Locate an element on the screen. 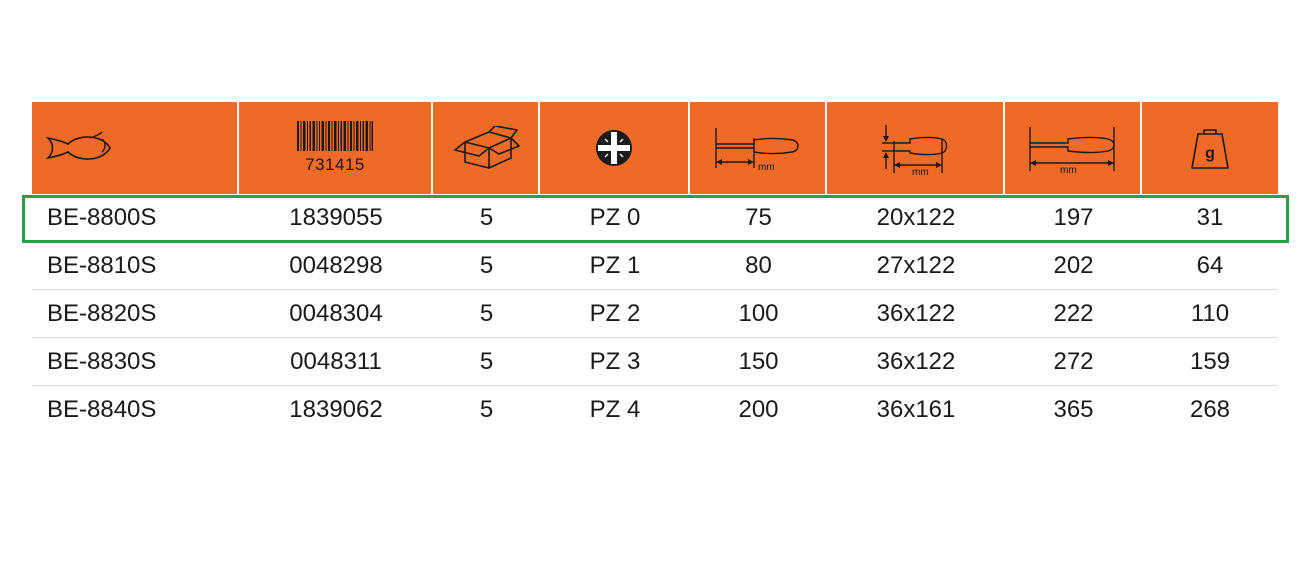 This screenshot has width=1313, height=579. barcode-number: 731415 is located at coordinates (335, 164).